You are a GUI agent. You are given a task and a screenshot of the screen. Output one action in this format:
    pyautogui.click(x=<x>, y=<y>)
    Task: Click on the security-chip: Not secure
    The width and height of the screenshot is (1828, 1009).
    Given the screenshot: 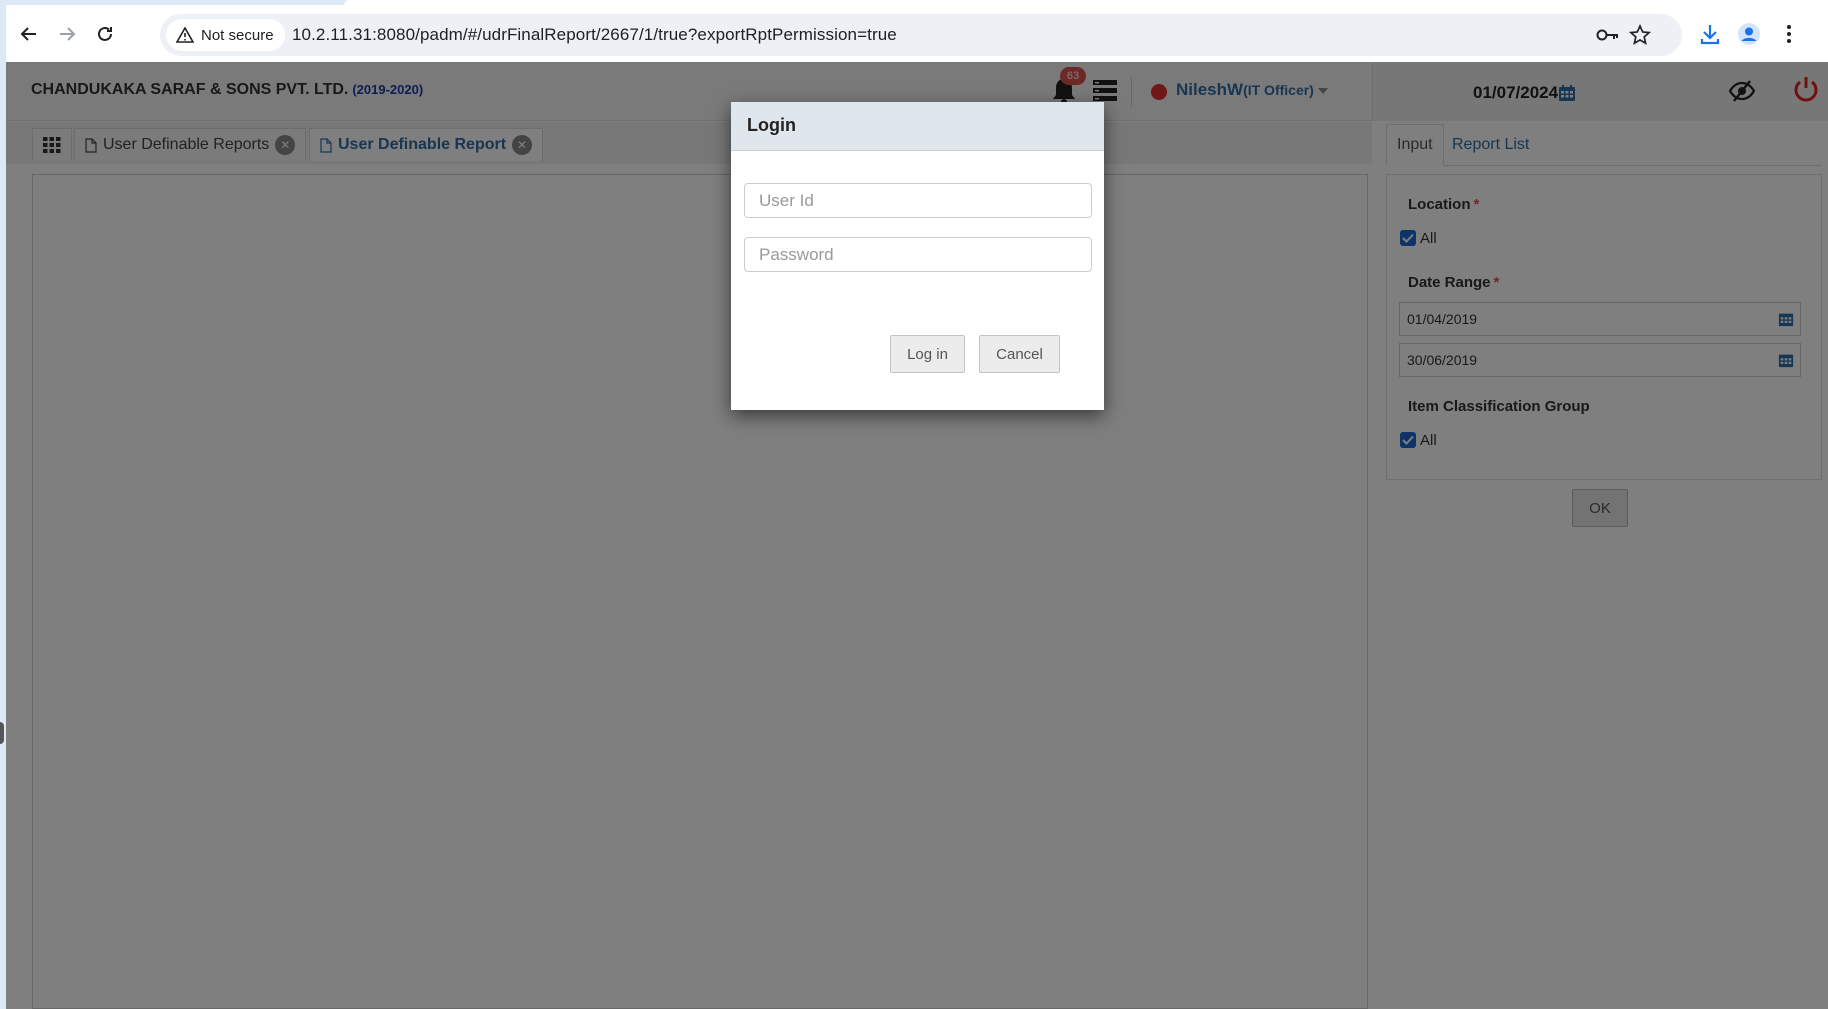 What is the action you would take?
    pyautogui.click(x=225, y=35)
    